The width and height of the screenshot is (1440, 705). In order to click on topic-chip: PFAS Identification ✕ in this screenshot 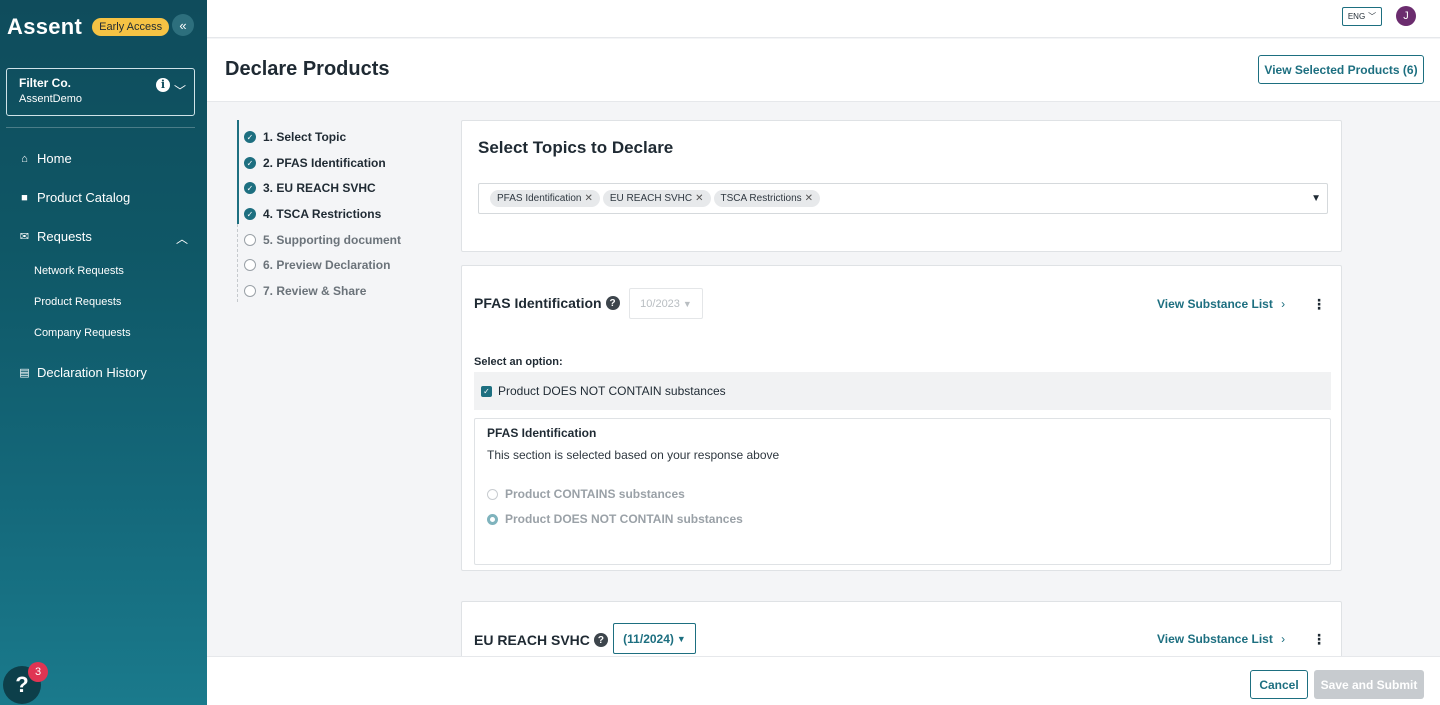, I will do `click(545, 198)`.